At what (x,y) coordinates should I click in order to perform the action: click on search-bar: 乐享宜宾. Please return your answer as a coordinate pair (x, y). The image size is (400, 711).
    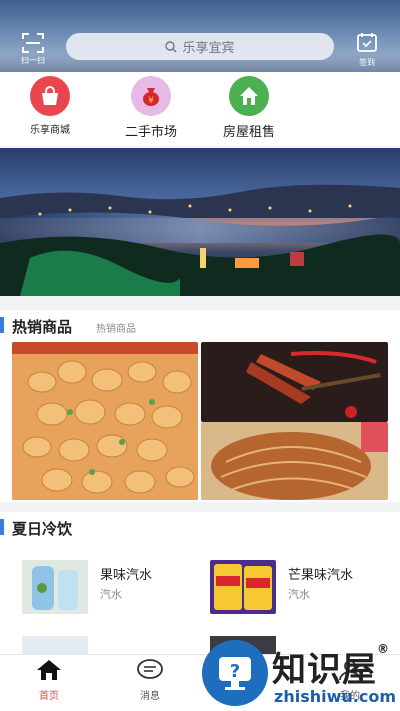
    Looking at the image, I should click on (200, 46).